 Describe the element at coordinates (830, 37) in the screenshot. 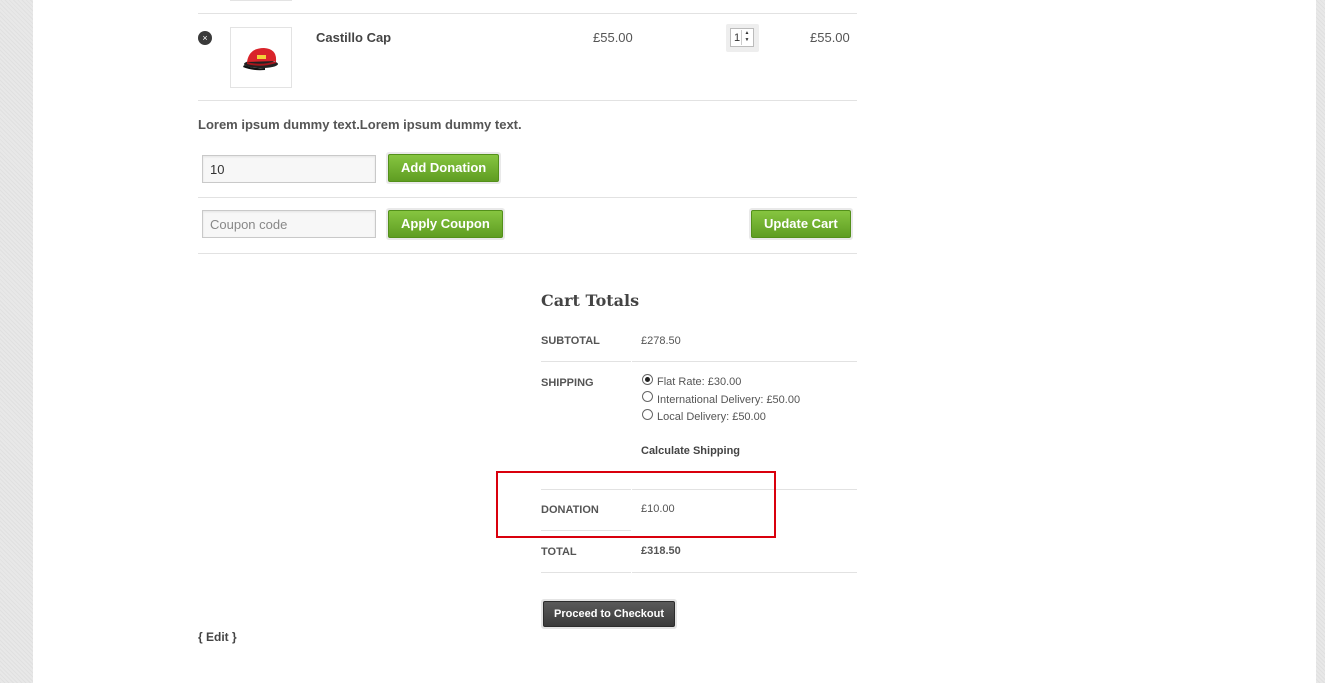

I see `product-subtotal: £55.00` at that location.